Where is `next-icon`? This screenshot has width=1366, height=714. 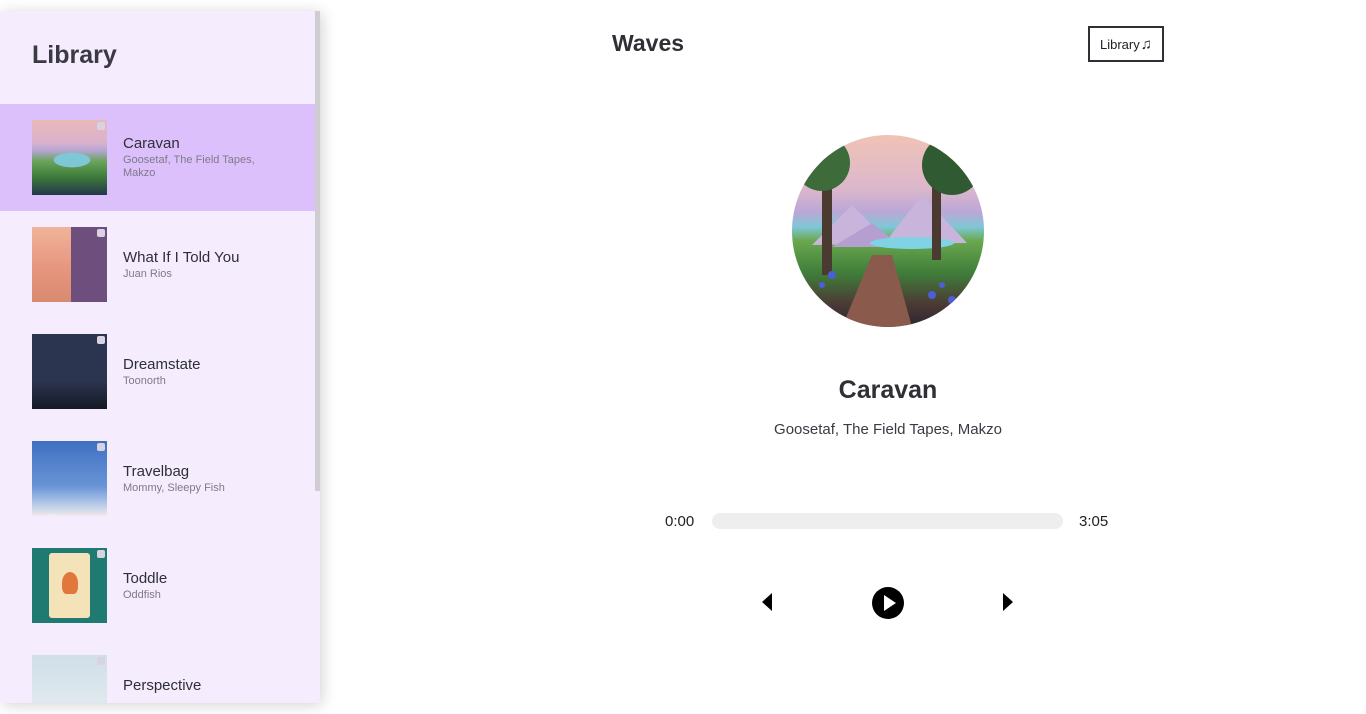 next-icon is located at coordinates (1008, 602).